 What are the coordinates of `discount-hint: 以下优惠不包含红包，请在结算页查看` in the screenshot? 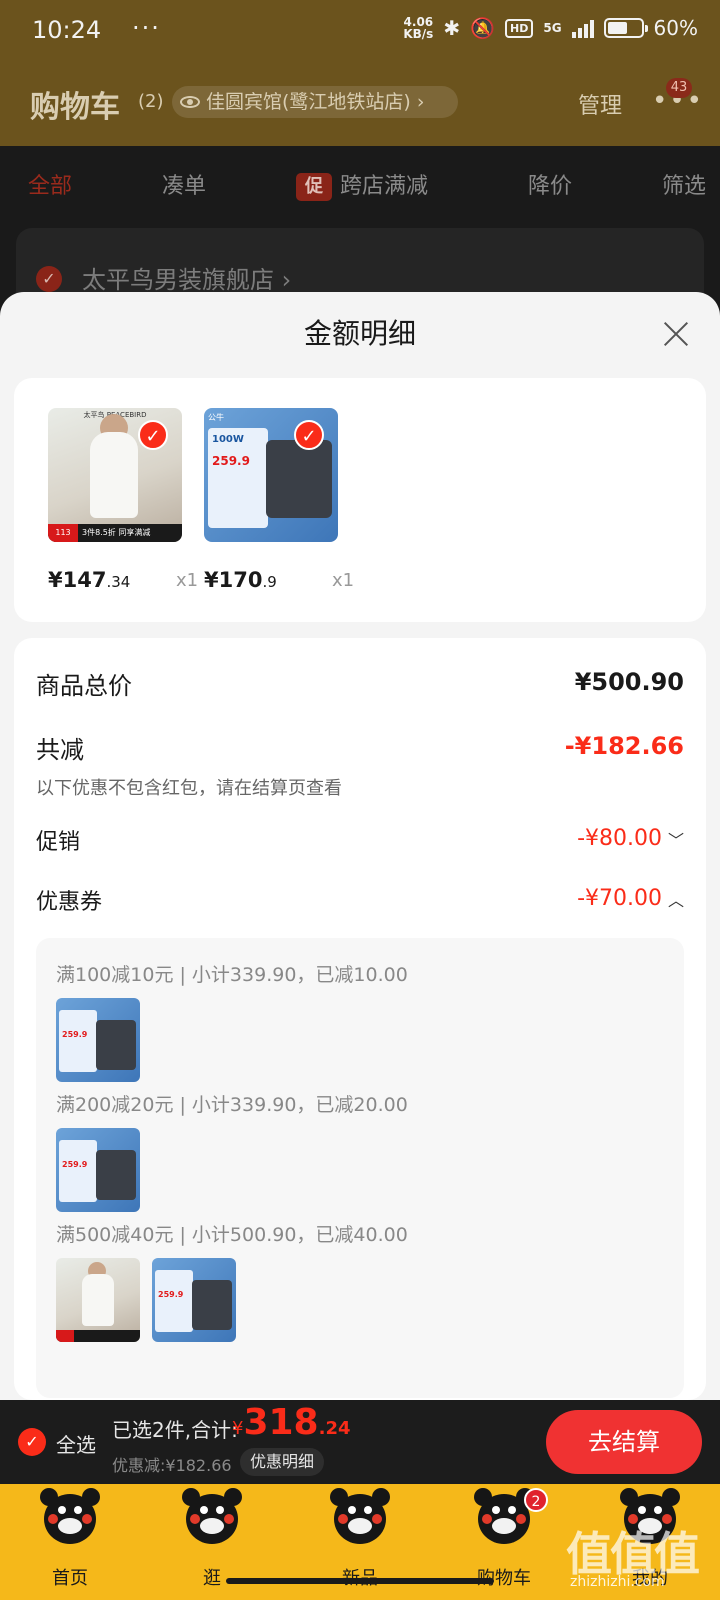 It's located at (189, 788).